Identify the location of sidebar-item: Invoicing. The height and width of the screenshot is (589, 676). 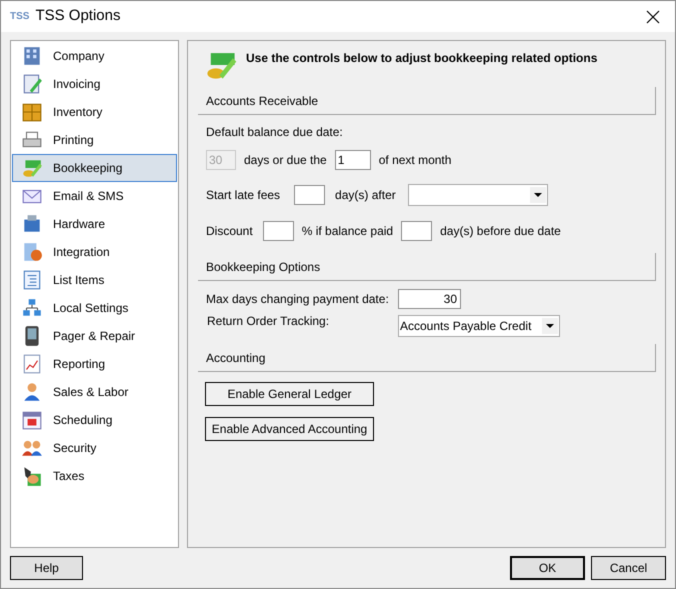
(94, 84).